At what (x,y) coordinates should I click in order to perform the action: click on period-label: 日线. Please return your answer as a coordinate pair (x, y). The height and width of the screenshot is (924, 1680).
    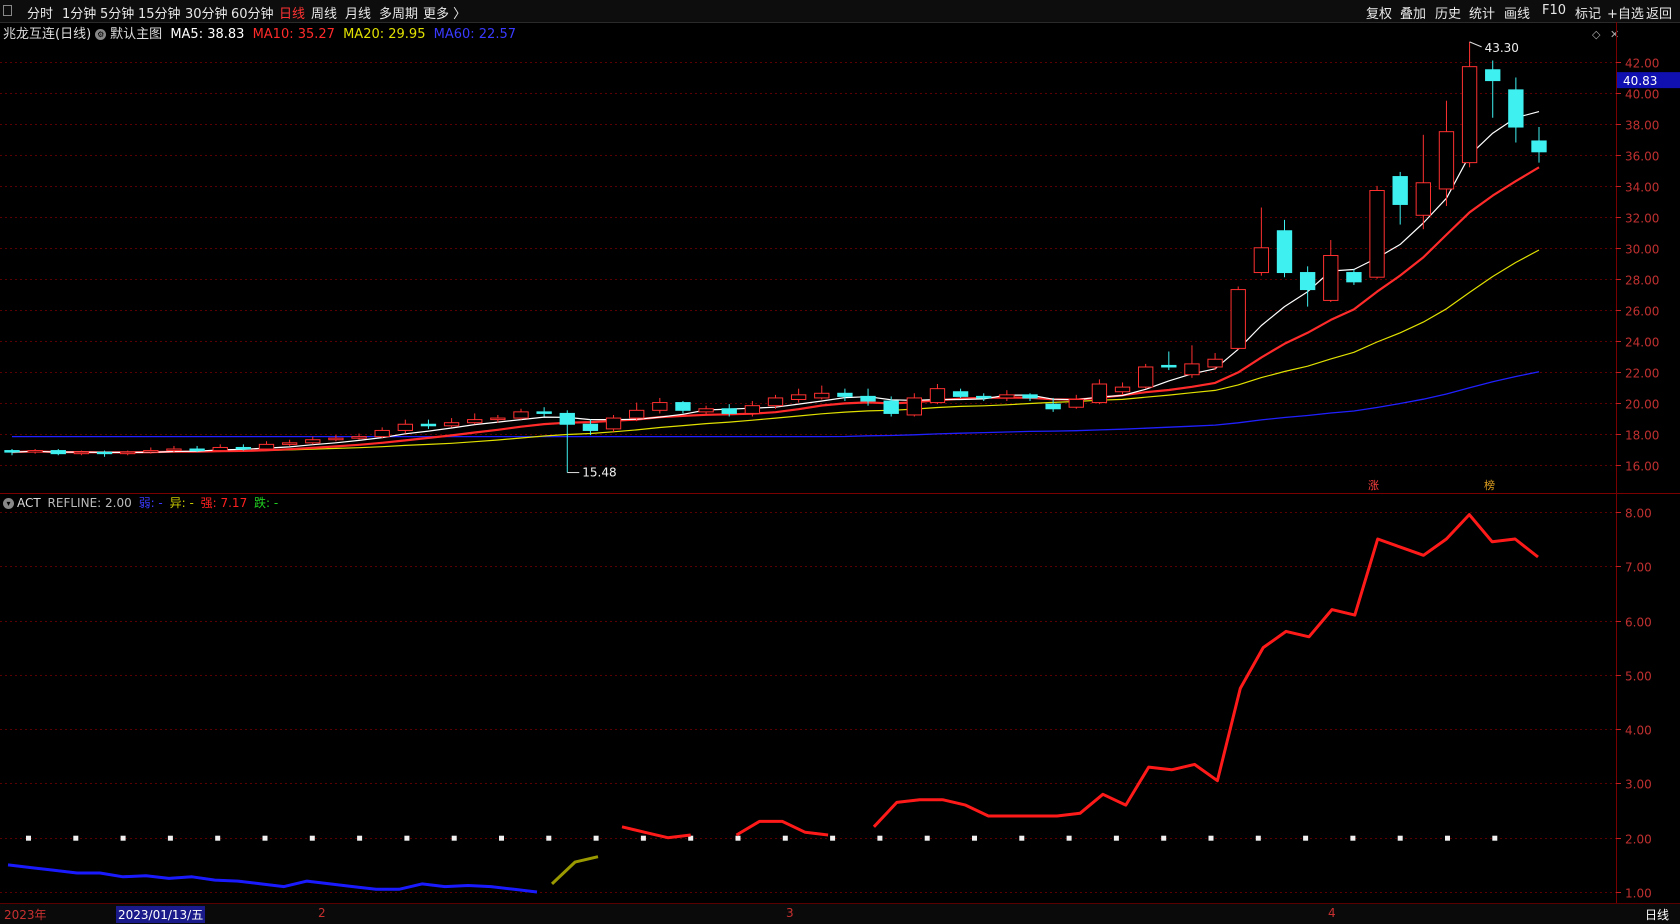
    Looking at the image, I should click on (1657, 914).